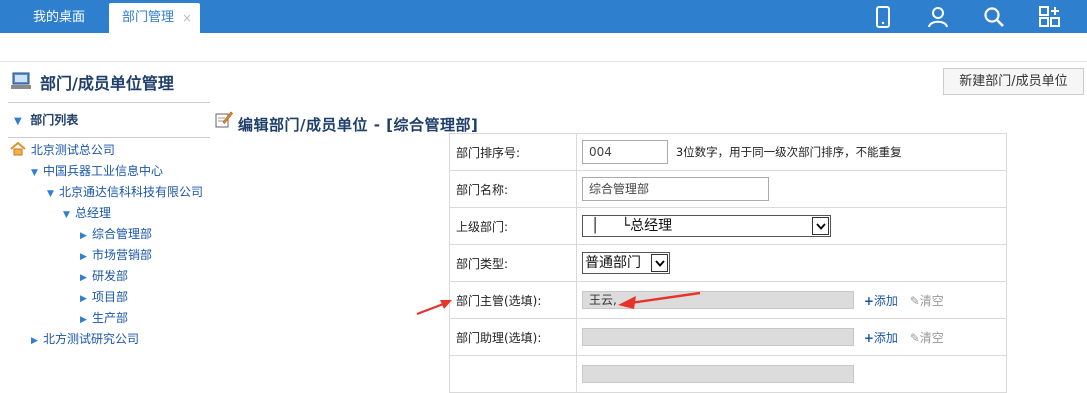 This screenshot has height=393, width=1087. Describe the element at coordinates (659, 300) in the screenshot. I see `annotation-arrow-right` at that location.